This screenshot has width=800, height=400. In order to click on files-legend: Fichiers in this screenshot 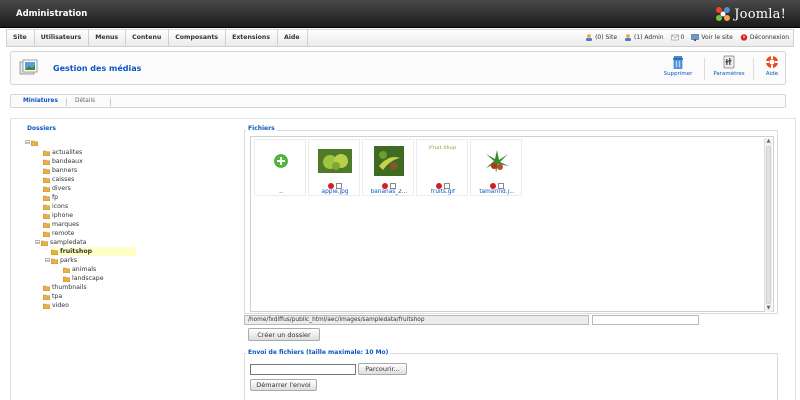, I will do `click(261, 128)`.